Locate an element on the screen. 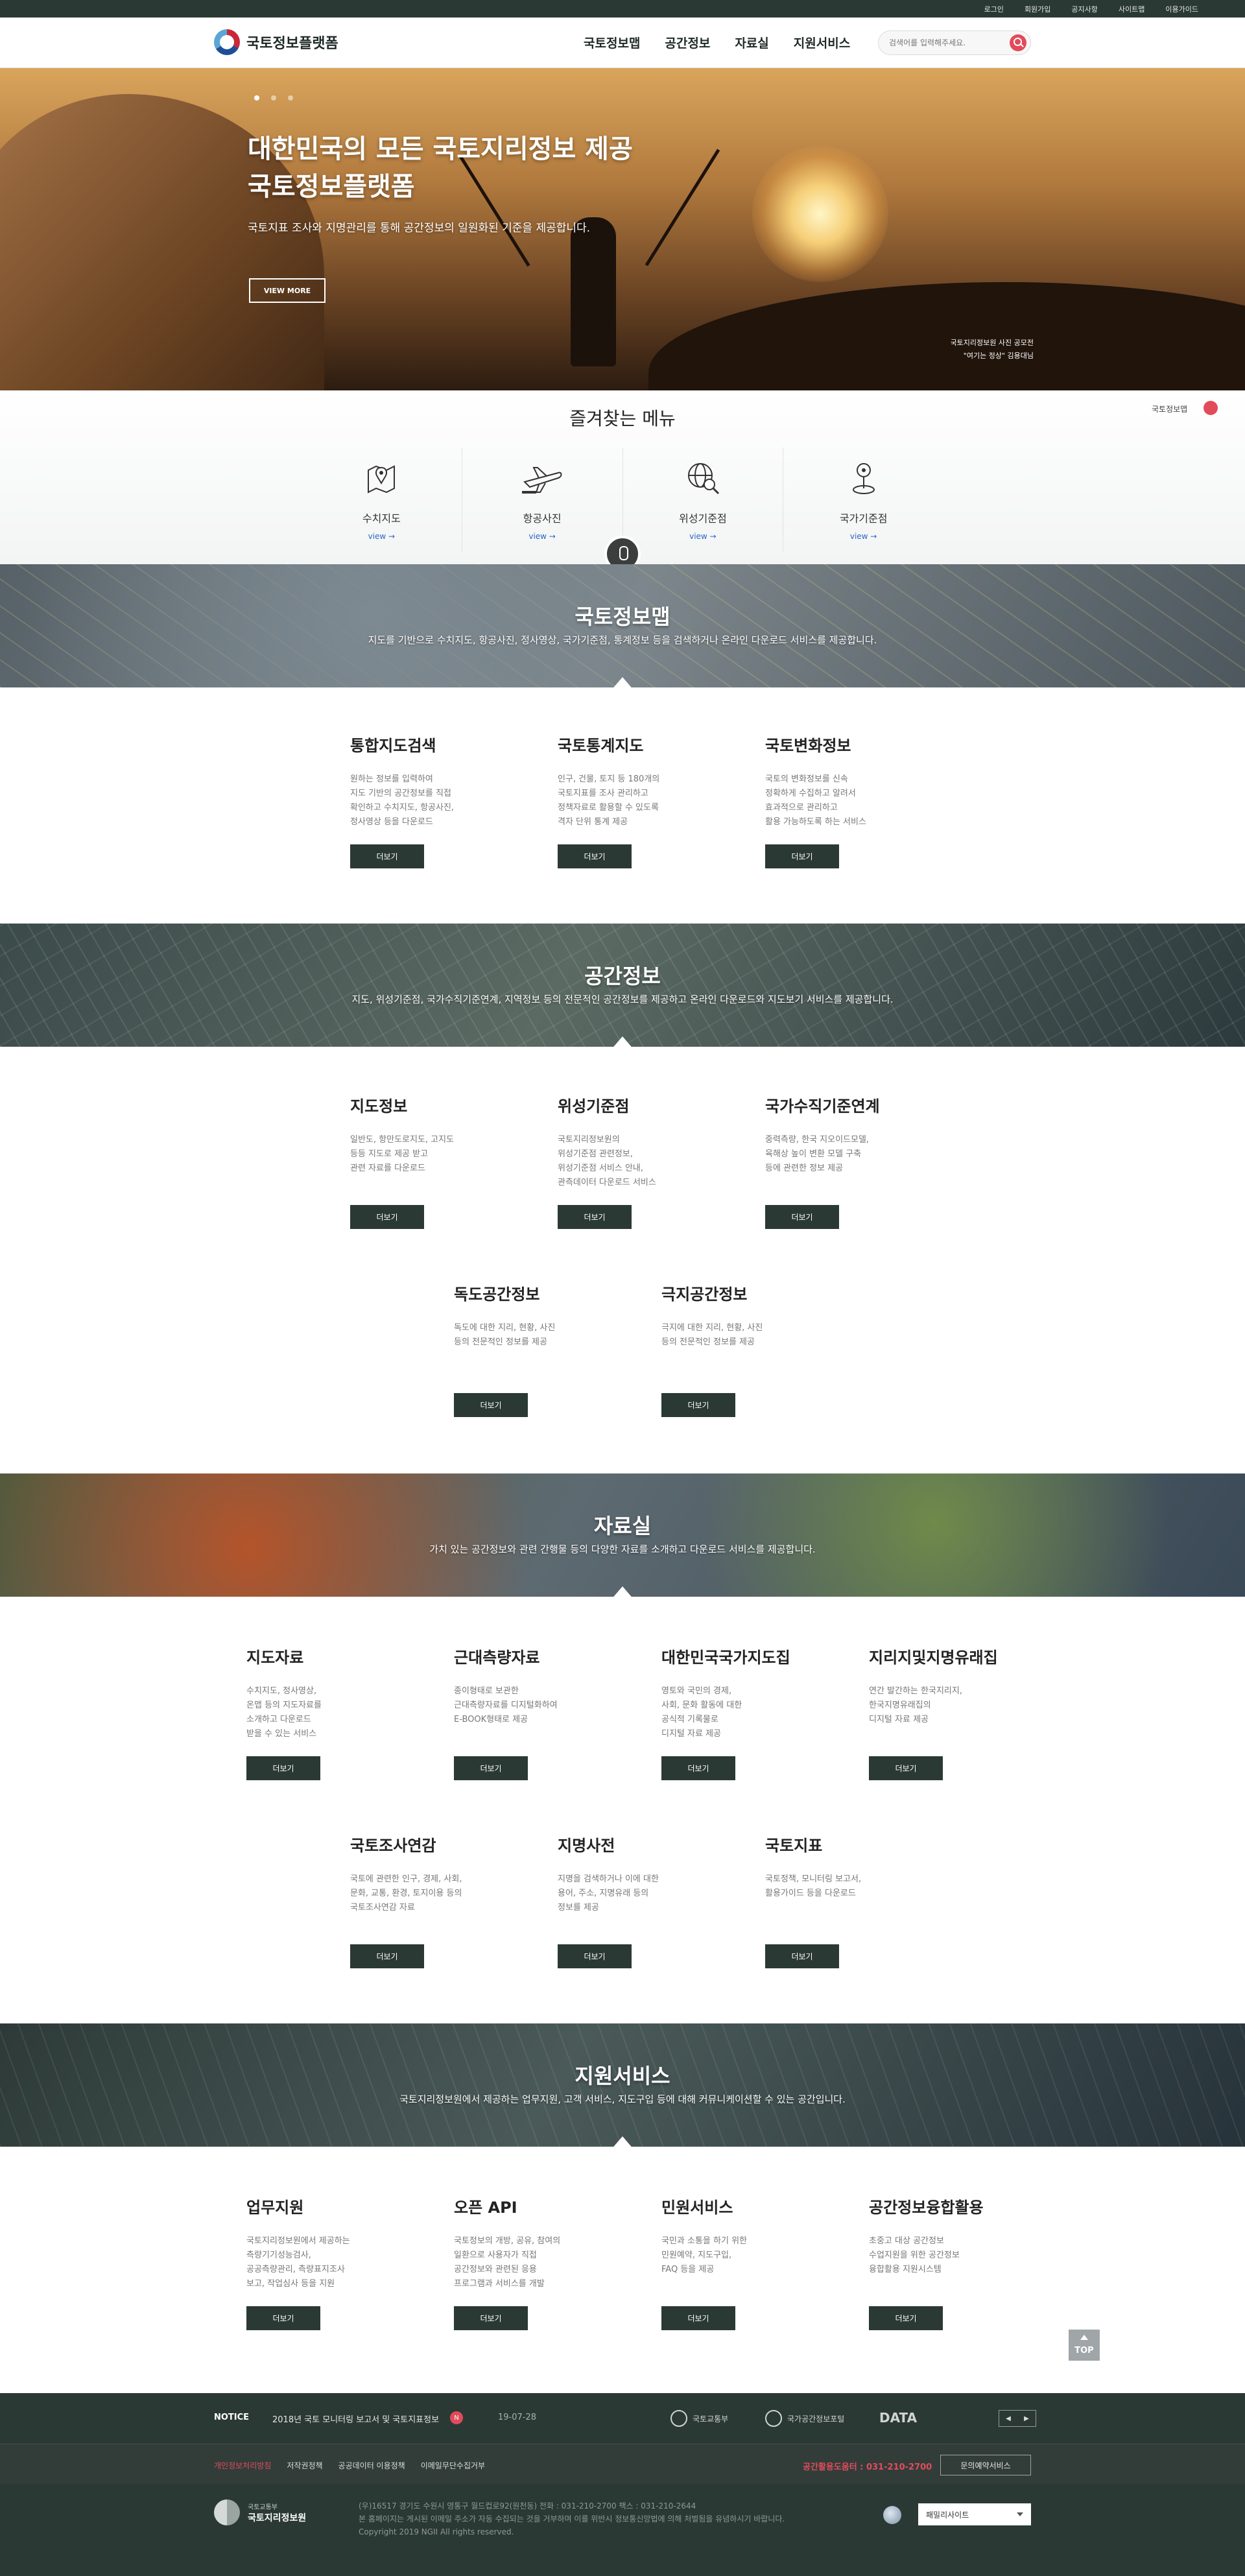 This screenshot has width=1245, height=2576. partner-label: 국가공간정보포털 is located at coordinates (816, 2419).